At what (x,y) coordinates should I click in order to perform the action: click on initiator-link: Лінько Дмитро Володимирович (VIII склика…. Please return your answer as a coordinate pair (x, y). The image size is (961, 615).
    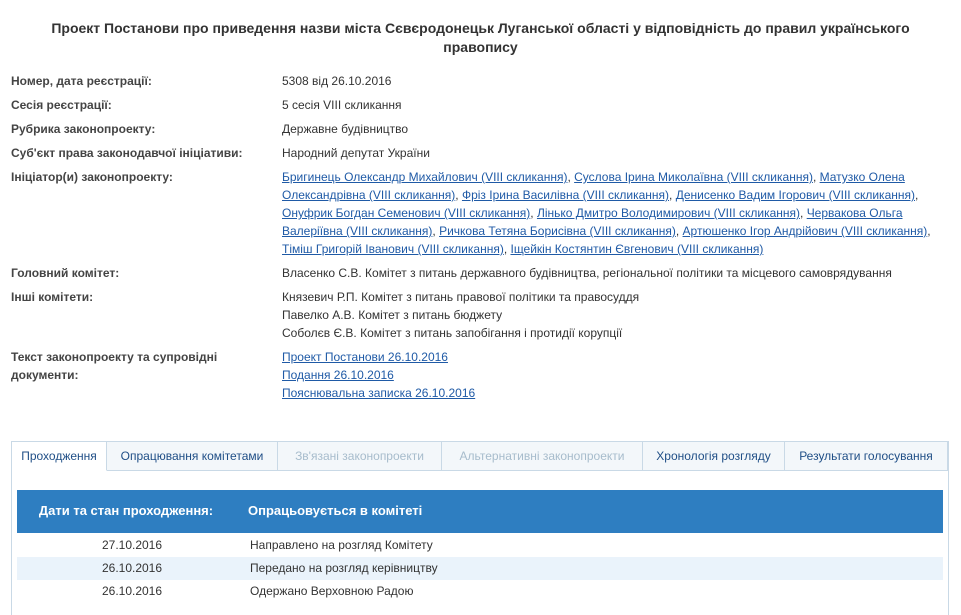
    Looking at the image, I should click on (668, 213).